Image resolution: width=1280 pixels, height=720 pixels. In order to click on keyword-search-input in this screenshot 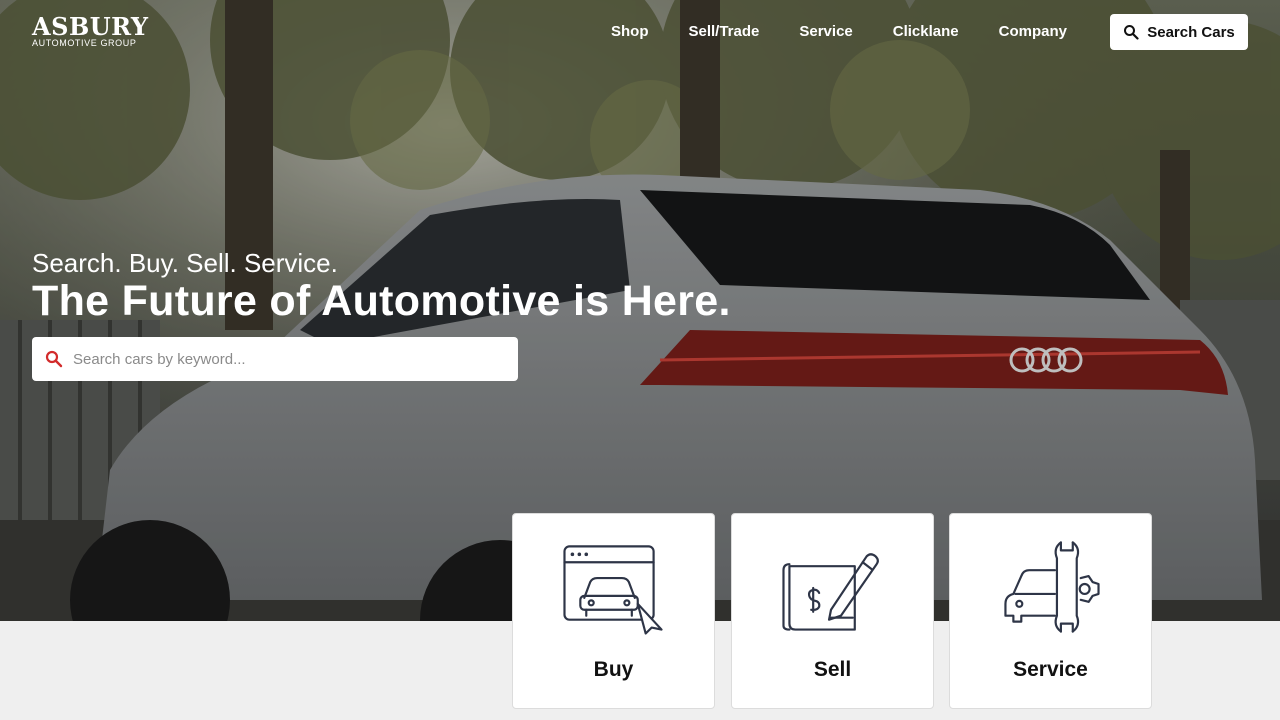, I will do `click(283, 359)`.